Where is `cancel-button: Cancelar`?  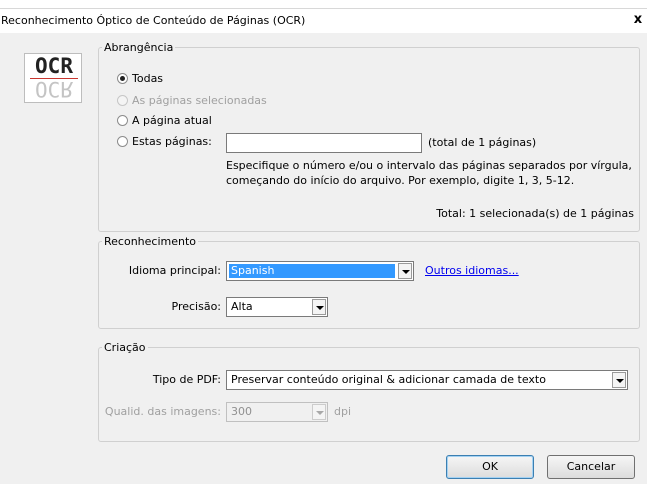
cancel-button: Cancelar is located at coordinates (591, 467).